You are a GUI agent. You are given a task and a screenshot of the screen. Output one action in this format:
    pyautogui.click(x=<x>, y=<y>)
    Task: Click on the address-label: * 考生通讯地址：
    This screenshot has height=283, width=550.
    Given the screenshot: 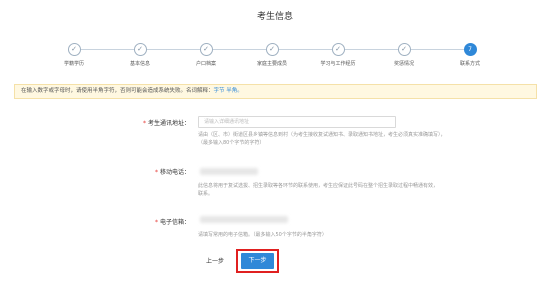 What is the action you would take?
    pyautogui.click(x=166, y=123)
    